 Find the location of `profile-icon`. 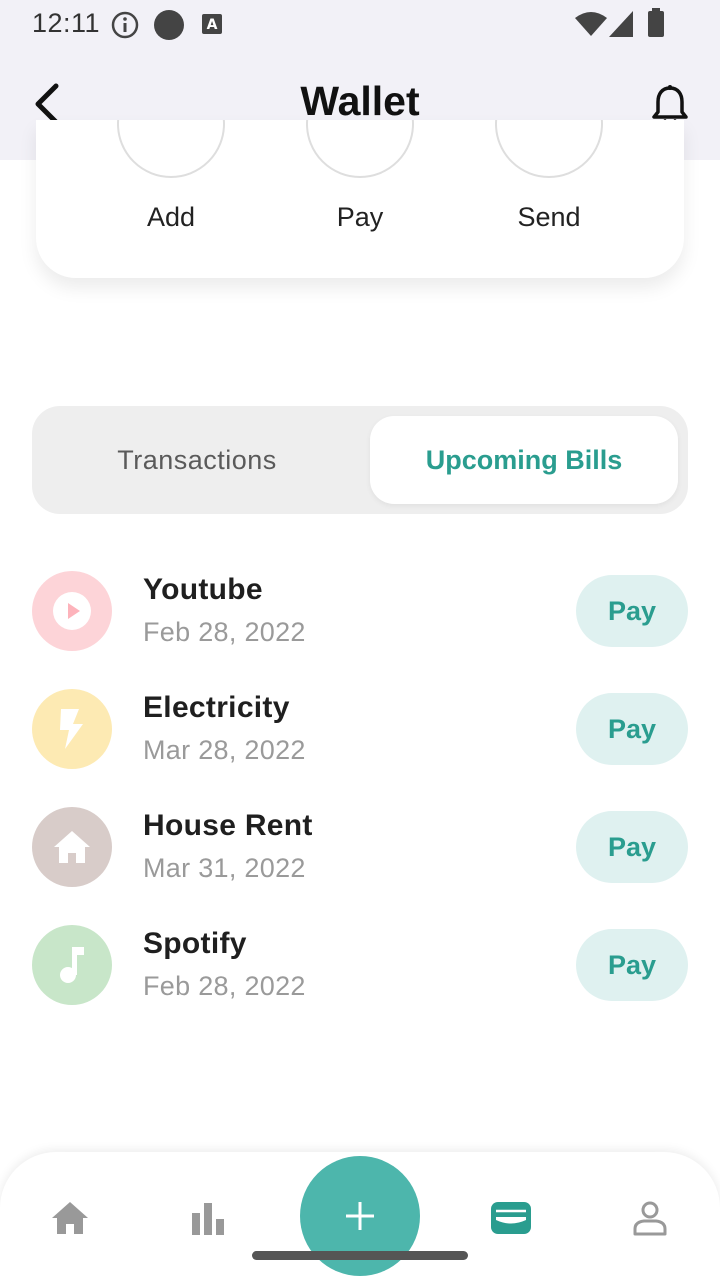

profile-icon is located at coordinates (650, 1218).